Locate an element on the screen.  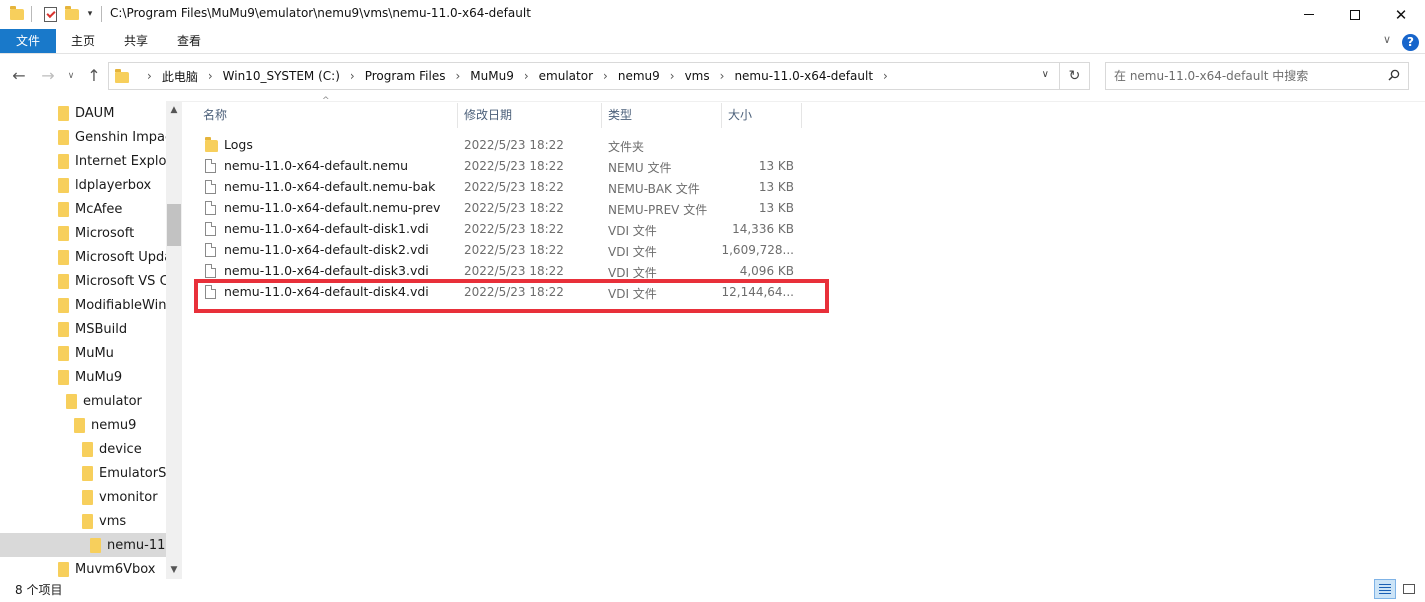
breadcrumb-item: nemu-11.0-x64-default is located at coordinates (803, 76).